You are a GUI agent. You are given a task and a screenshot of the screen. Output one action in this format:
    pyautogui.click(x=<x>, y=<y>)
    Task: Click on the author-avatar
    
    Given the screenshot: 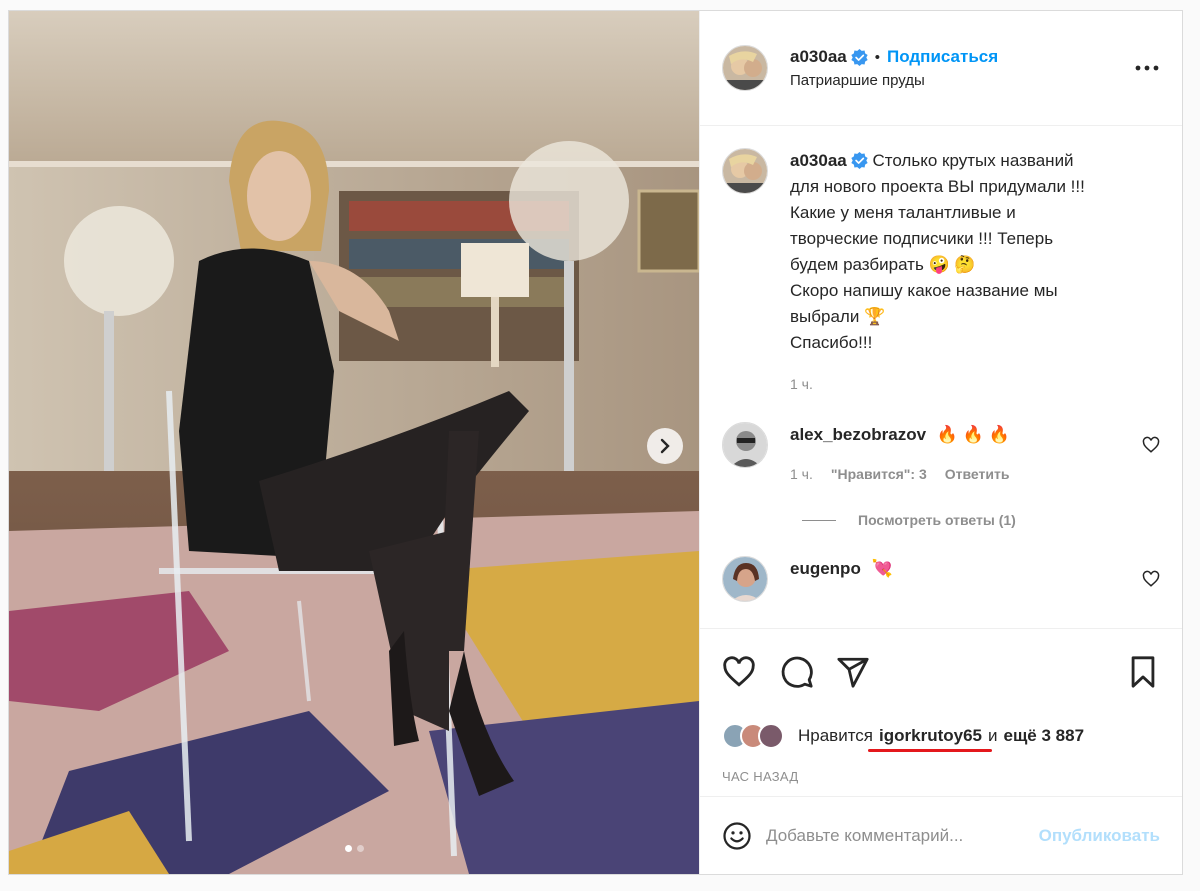 What is the action you would take?
    pyautogui.click(x=745, y=68)
    